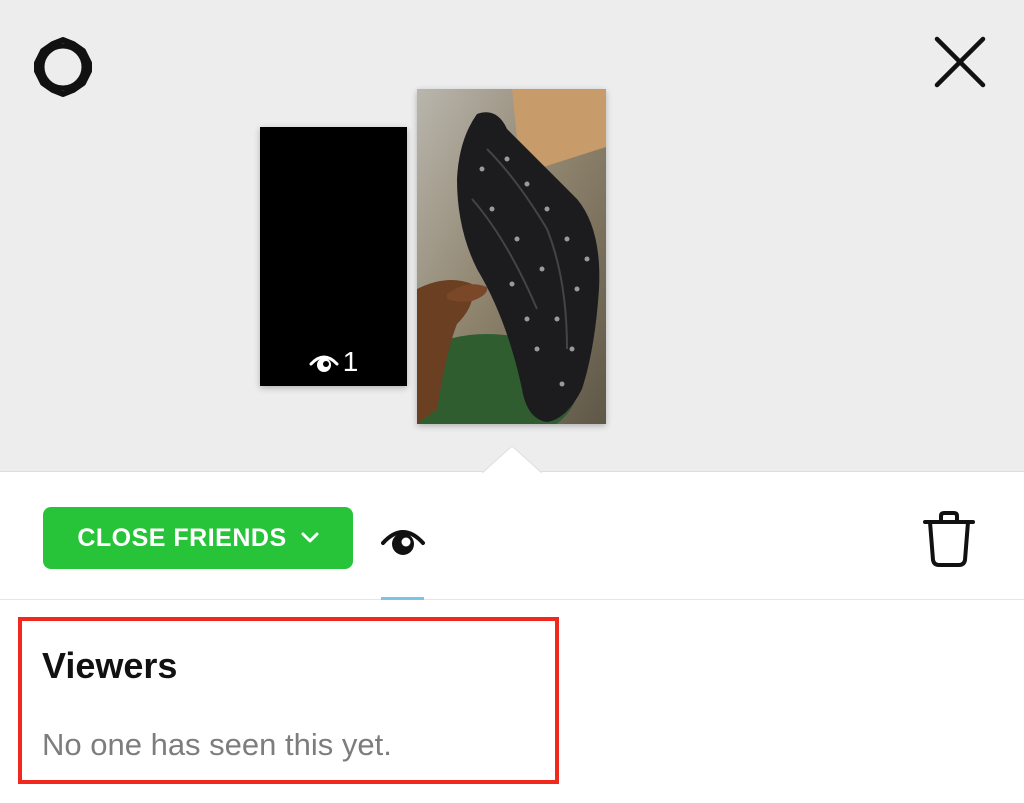  I want to click on gear-icon, so click(63, 67).